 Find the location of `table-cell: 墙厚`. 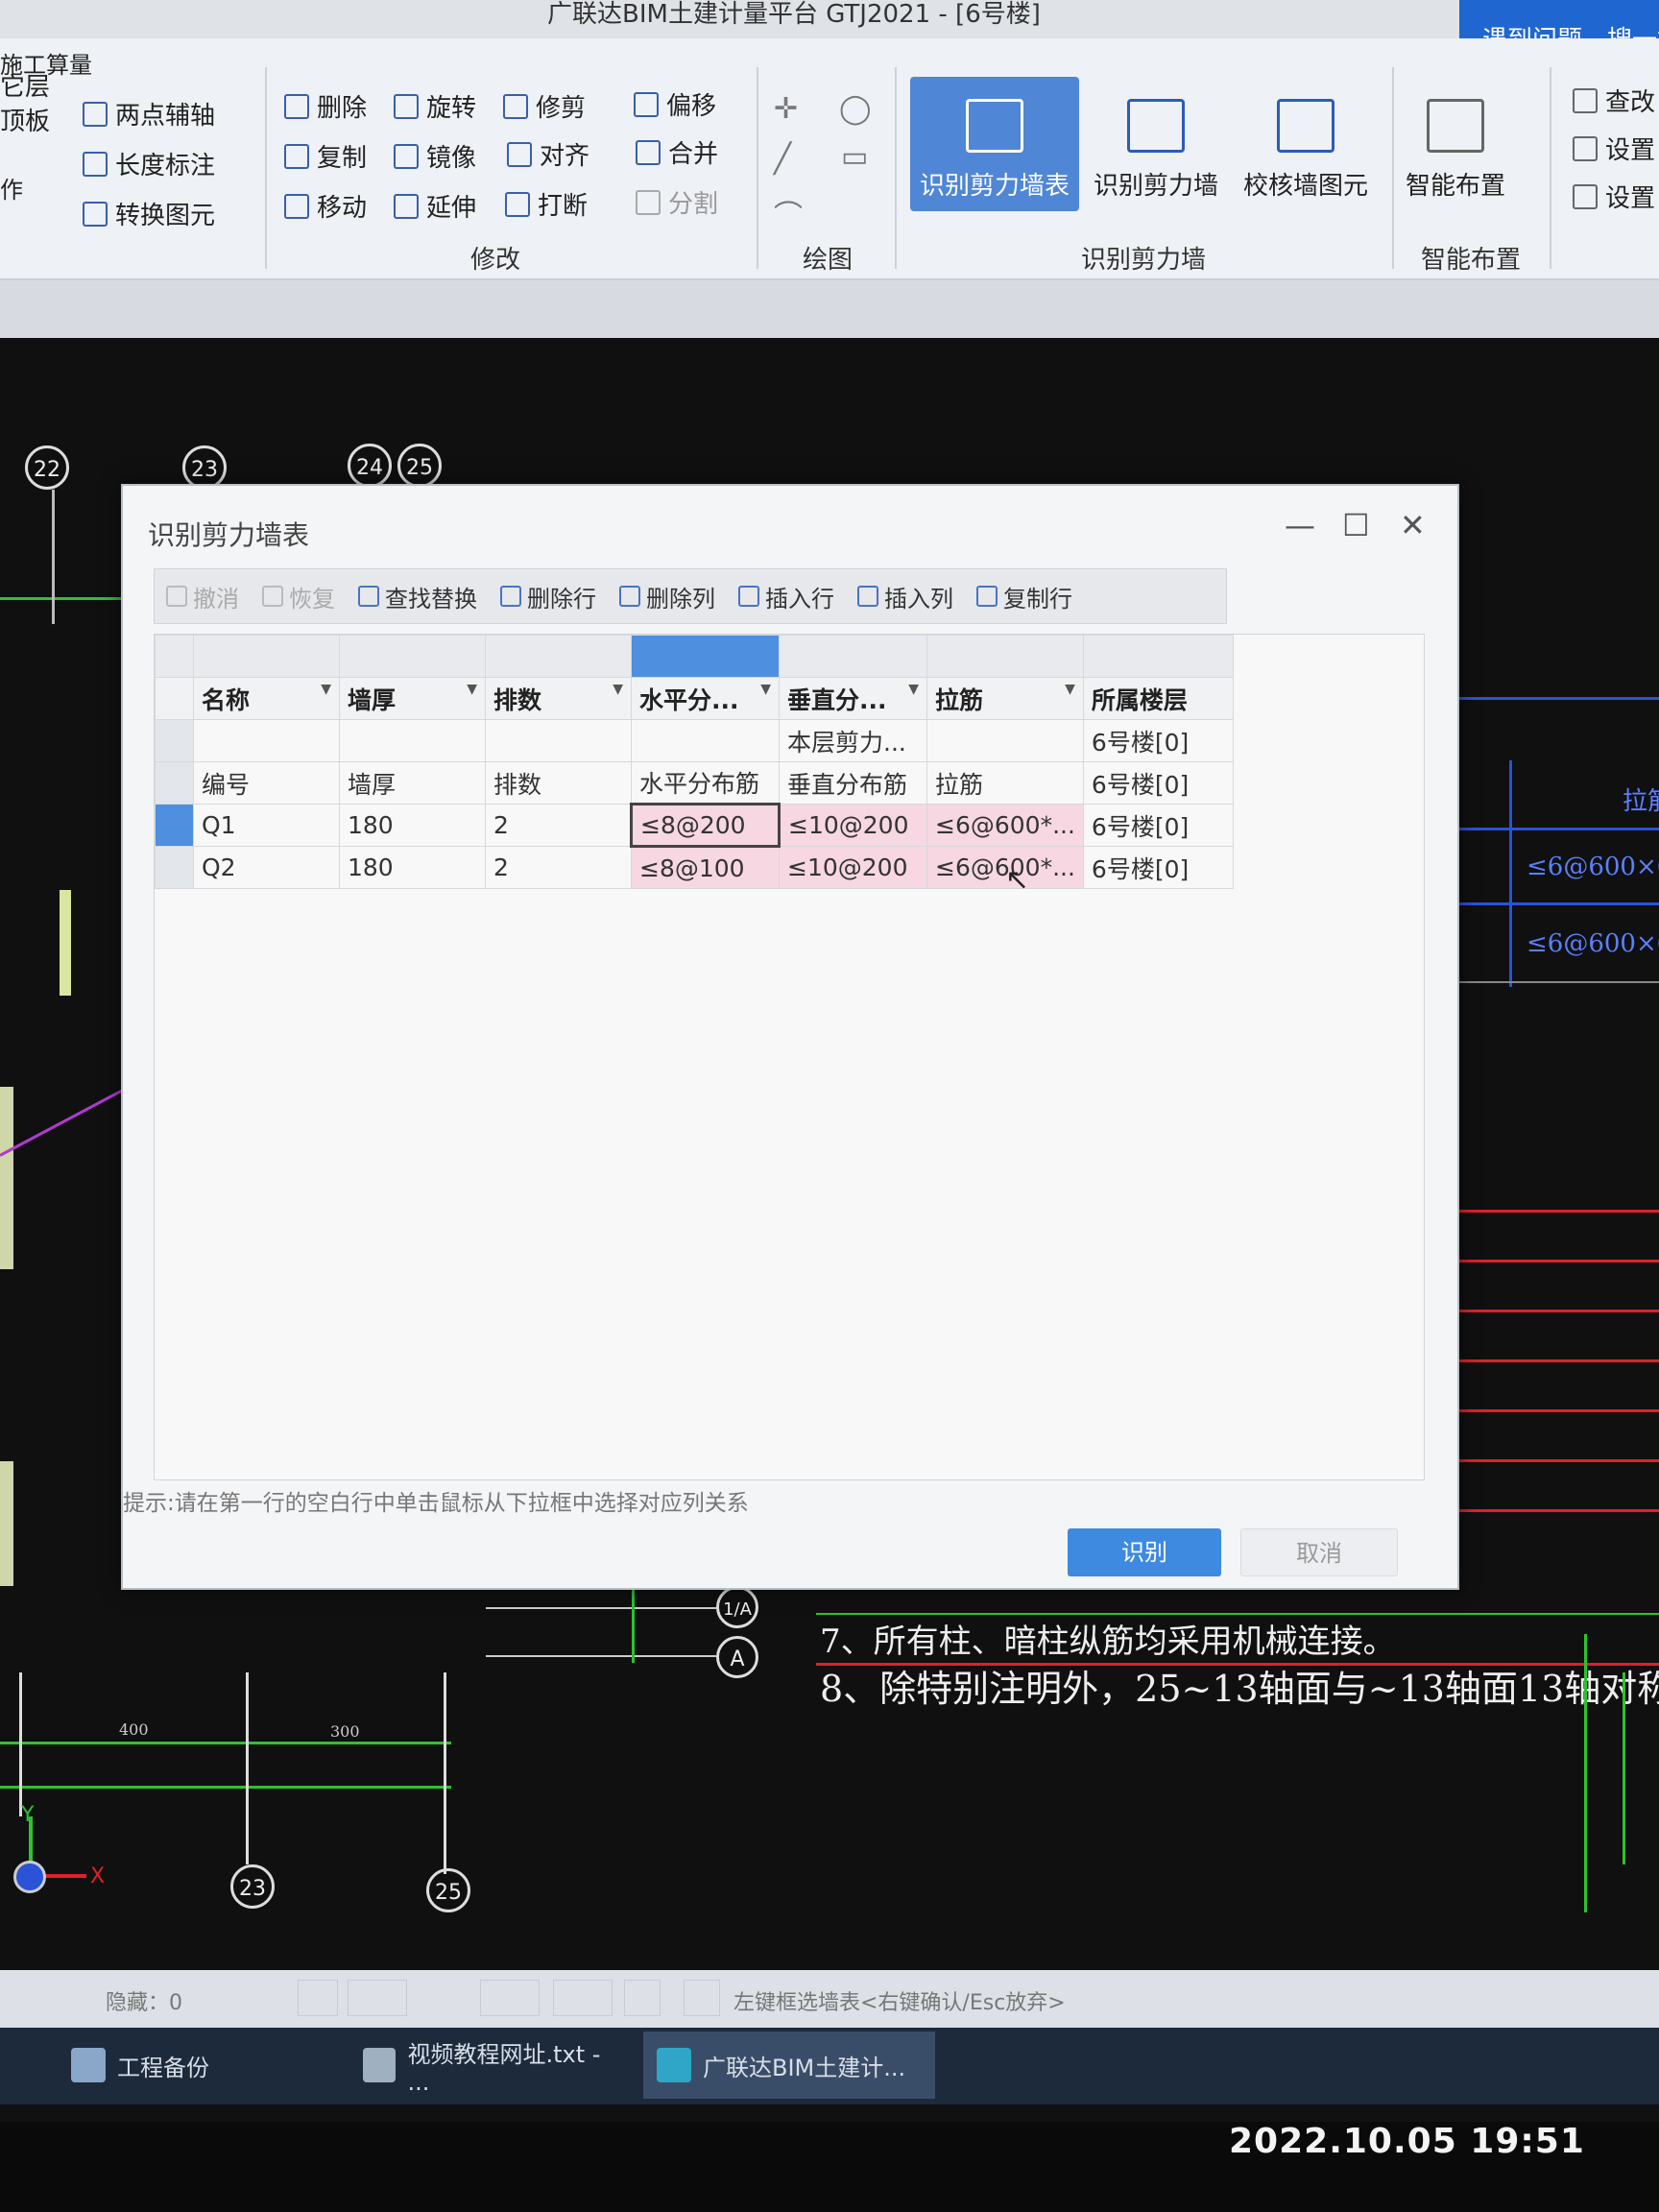

table-cell: 墙厚 is located at coordinates (412, 783).